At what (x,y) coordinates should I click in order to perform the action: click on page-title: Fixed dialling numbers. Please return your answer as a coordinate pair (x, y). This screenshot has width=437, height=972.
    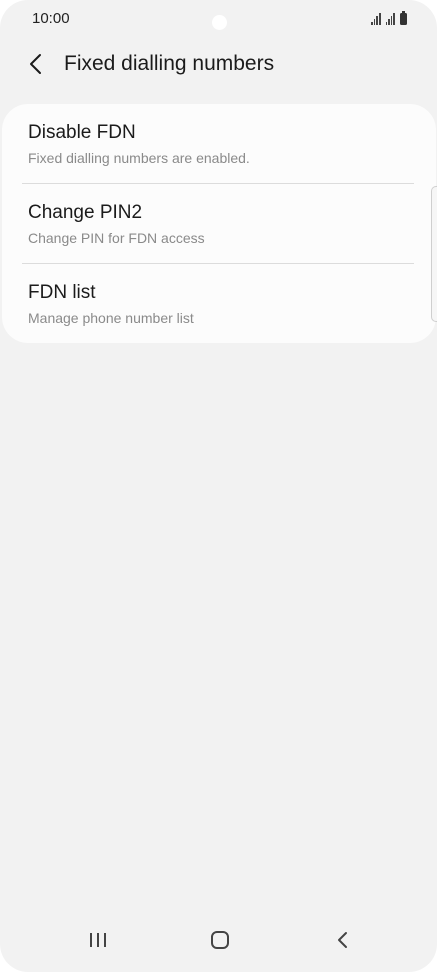
    Looking at the image, I should click on (169, 63).